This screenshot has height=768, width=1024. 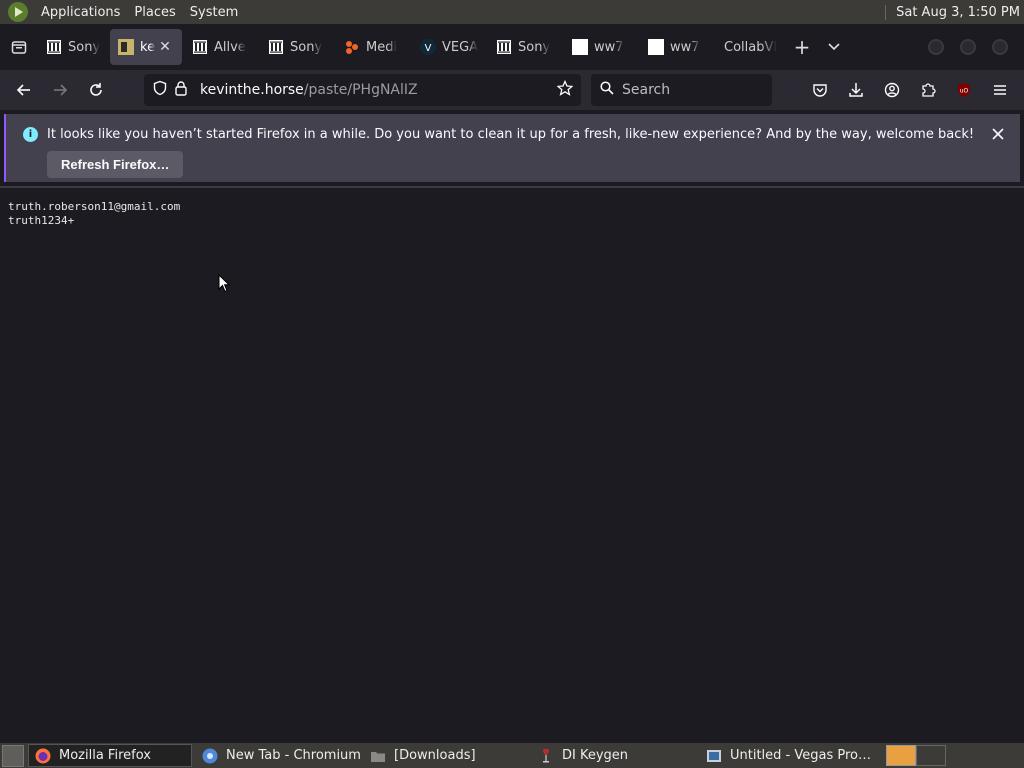 What do you see at coordinates (435, 755) in the screenshot?
I see `task-label: [Downloads]` at bounding box center [435, 755].